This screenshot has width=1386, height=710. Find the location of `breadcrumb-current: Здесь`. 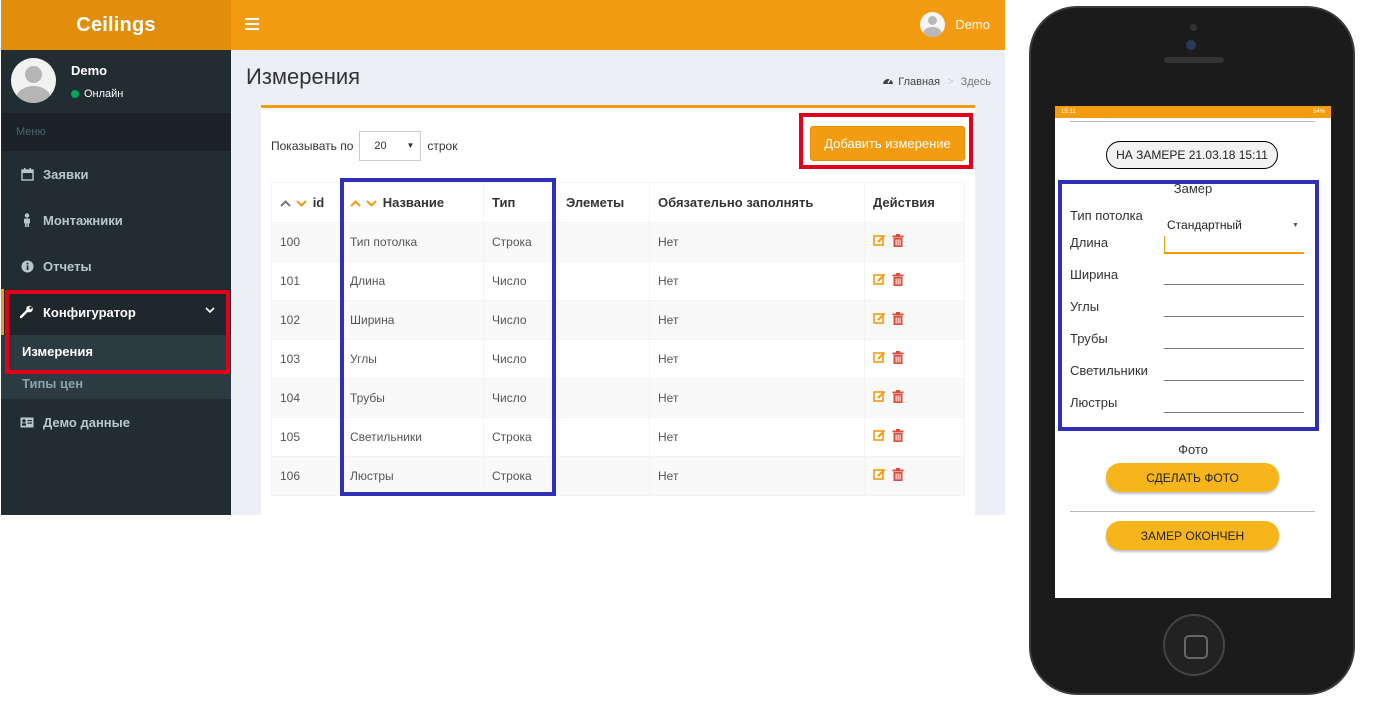

breadcrumb-current: Здесь is located at coordinates (975, 81).